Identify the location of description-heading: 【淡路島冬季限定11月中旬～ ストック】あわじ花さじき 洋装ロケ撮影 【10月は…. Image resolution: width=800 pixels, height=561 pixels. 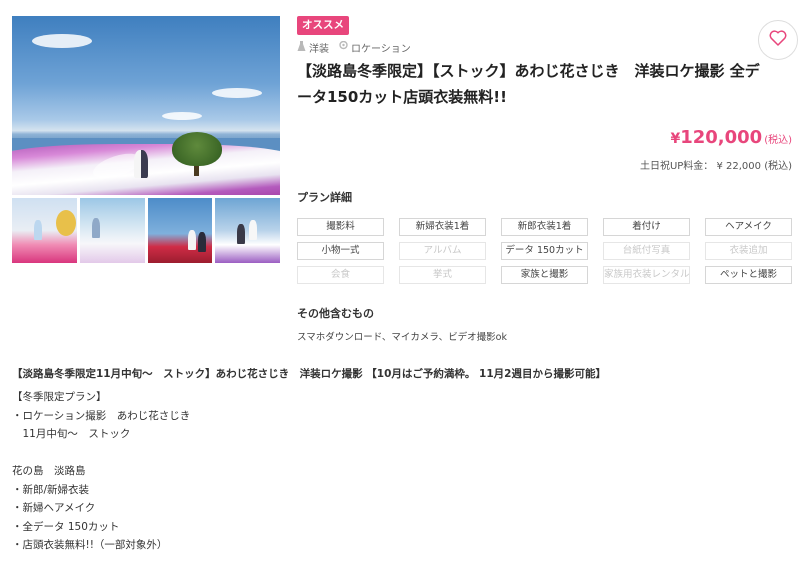
(309, 374).